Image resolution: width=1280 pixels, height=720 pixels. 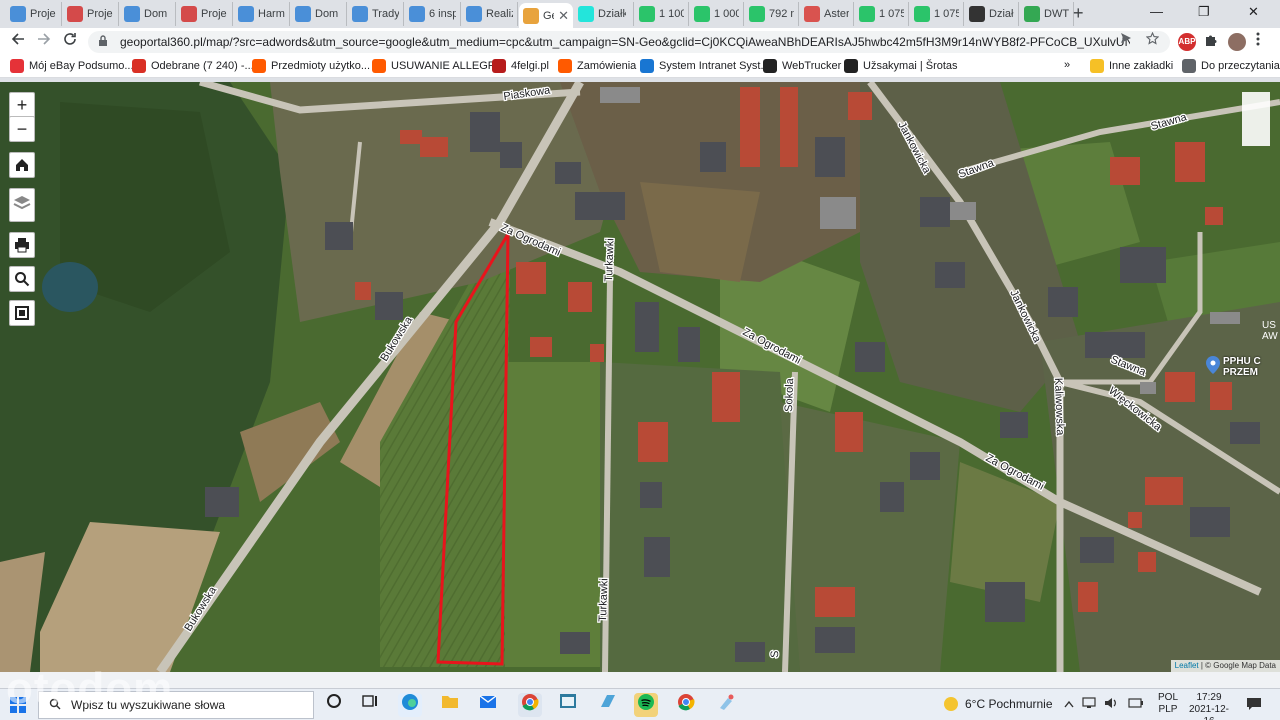 I want to click on print-button, so click(x=22, y=245).